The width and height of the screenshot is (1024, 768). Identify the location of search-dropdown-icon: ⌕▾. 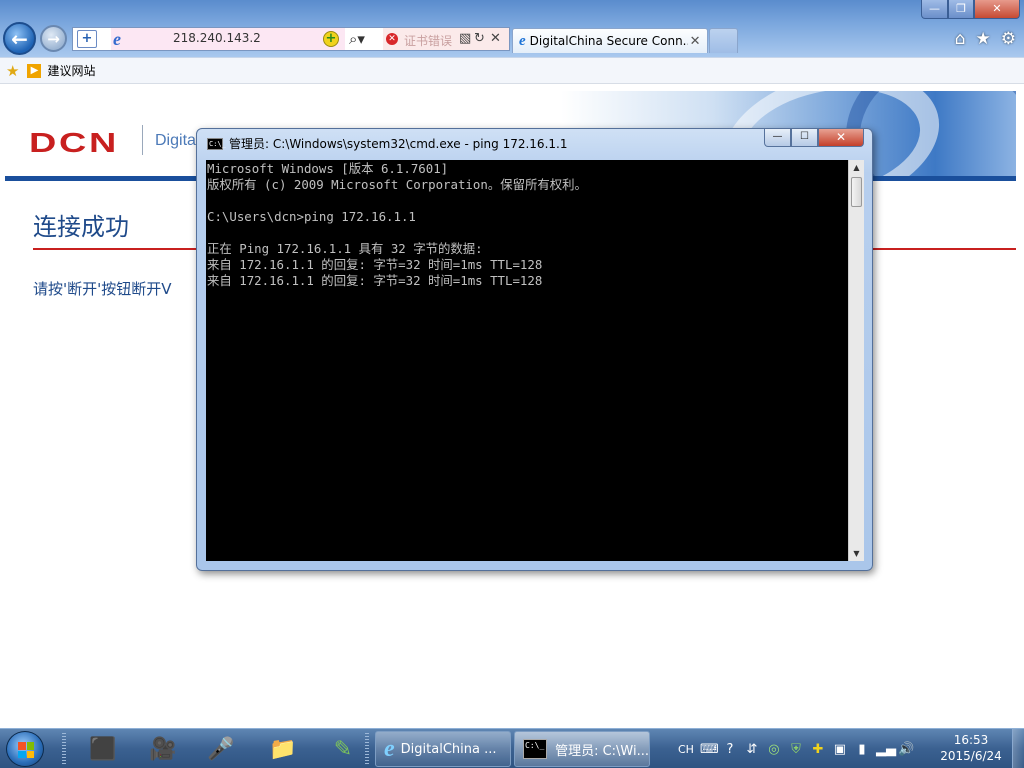
(357, 39).